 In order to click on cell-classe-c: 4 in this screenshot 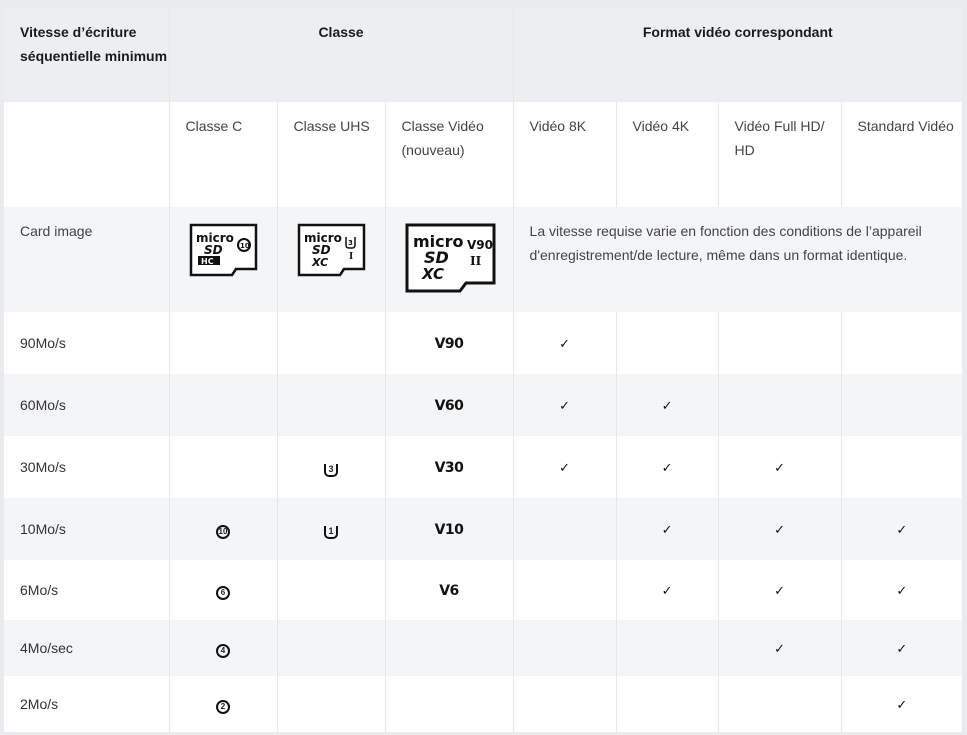, I will do `click(223, 648)`.